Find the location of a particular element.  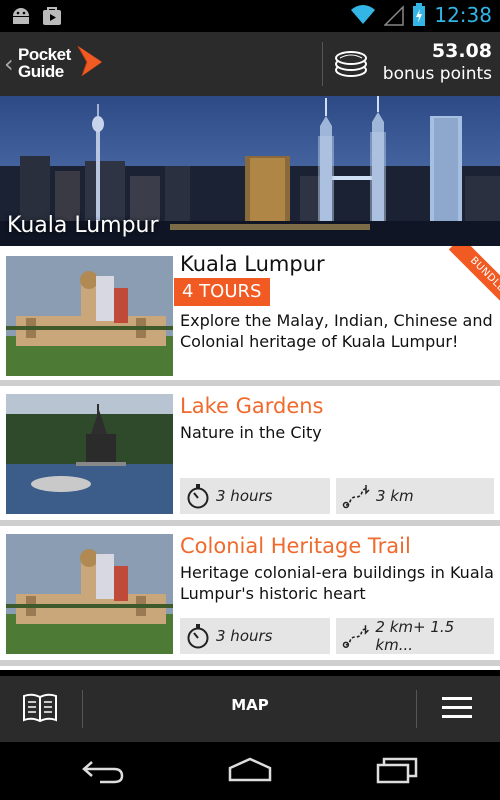

national-monument-image is located at coordinates (89, 454).